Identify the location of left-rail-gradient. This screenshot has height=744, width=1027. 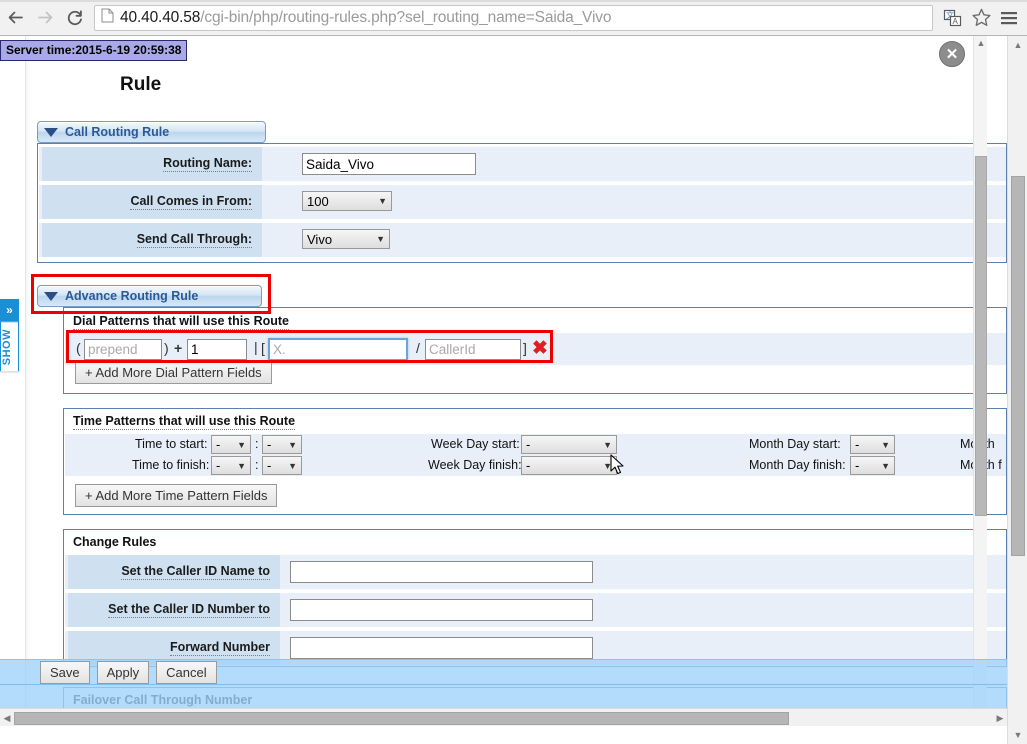
(28, 381).